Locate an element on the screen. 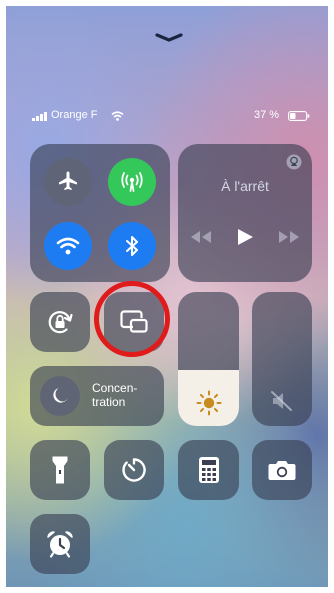  connectivity-module is located at coordinates (100, 213).